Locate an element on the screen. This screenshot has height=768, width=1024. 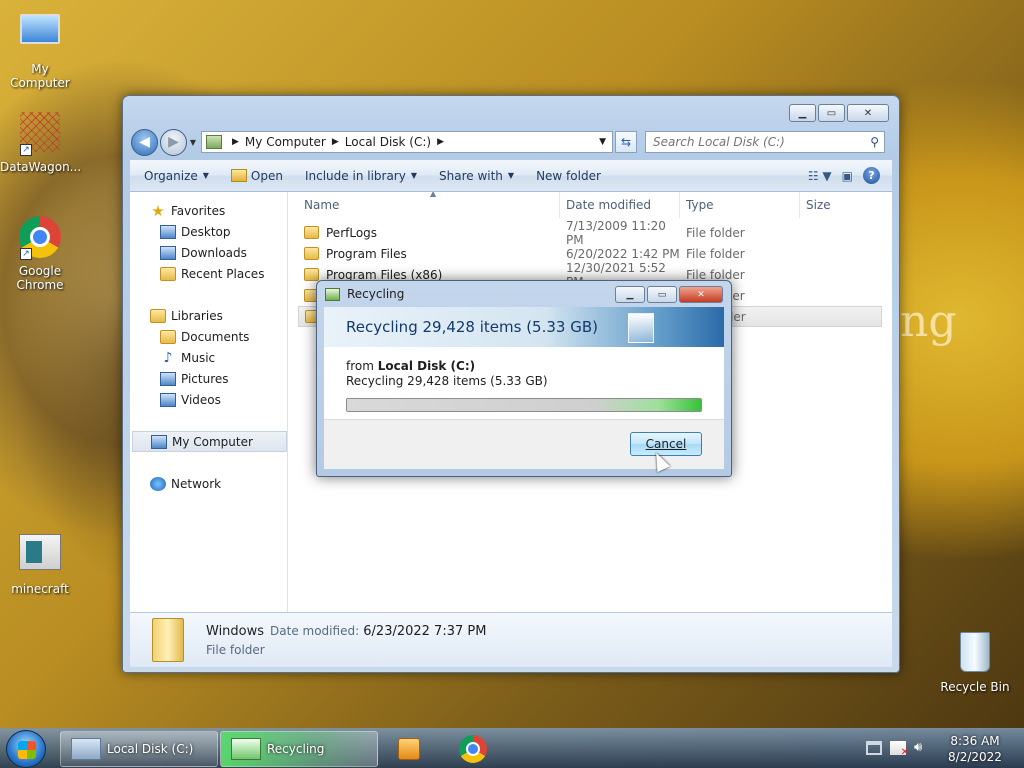
include-in-library-button: Include in library ▼ is located at coordinates (361, 176).